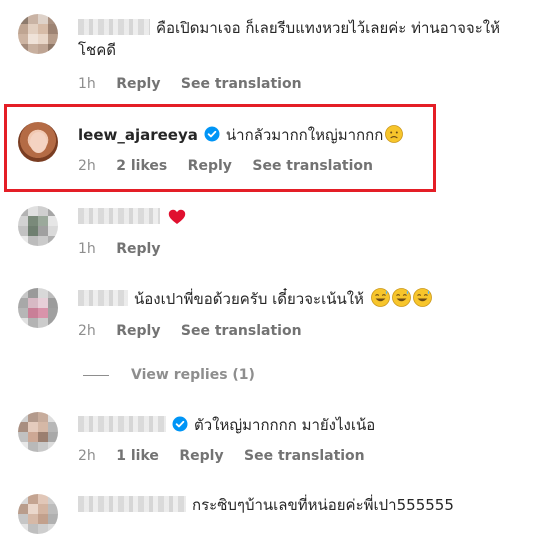  I want to click on view-replies-button: View replies (1), so click(169, 375).